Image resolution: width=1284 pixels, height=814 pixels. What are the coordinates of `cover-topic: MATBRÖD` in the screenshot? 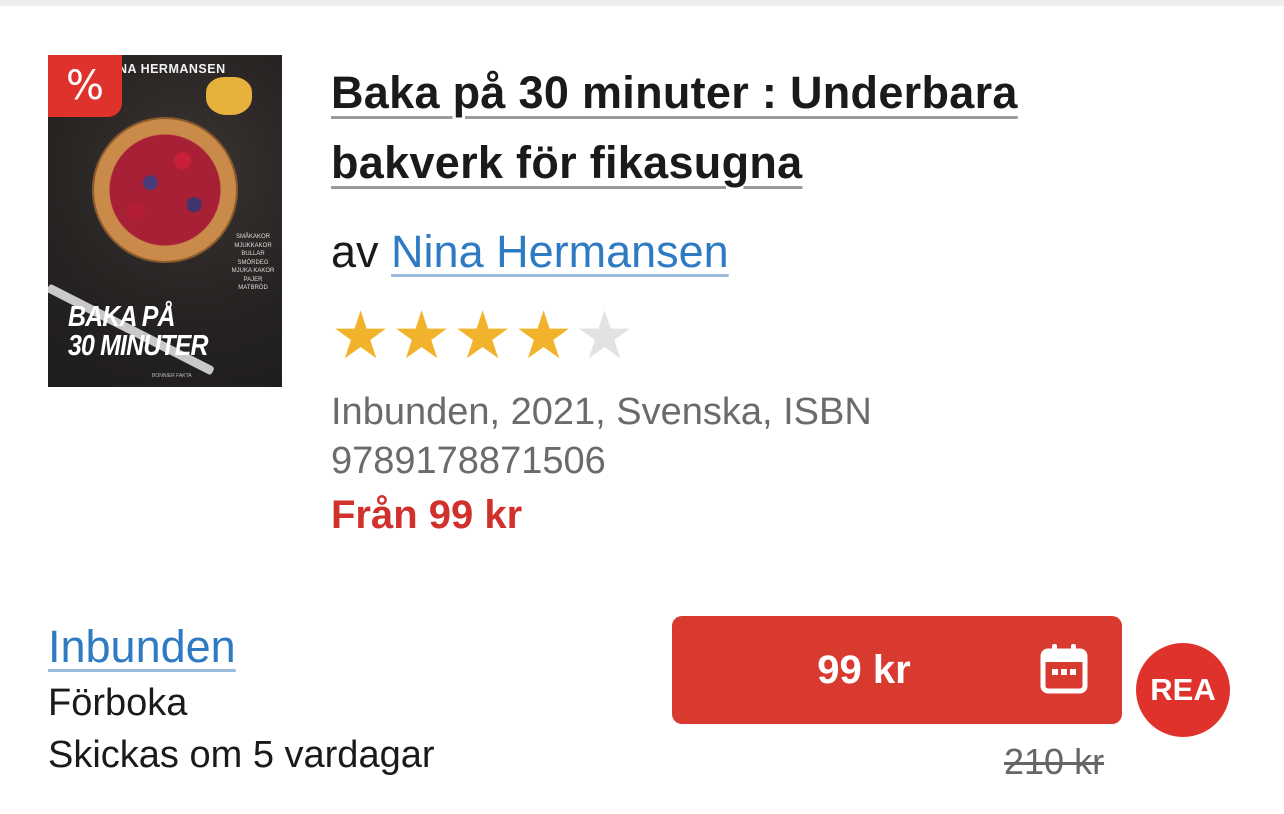 It's located at (253, 288).